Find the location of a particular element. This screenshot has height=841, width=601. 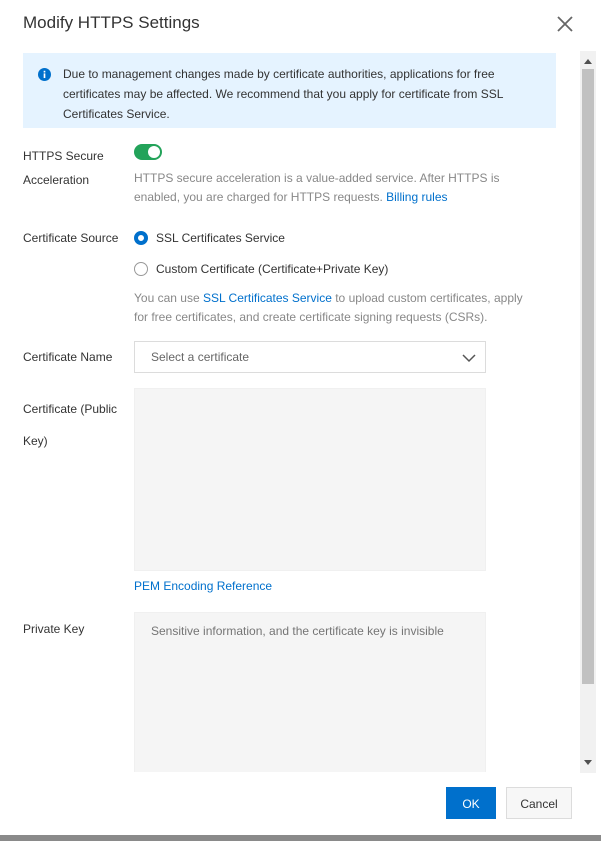

certificate-source-label: Certificate Source is located at coordinates (71, 238).